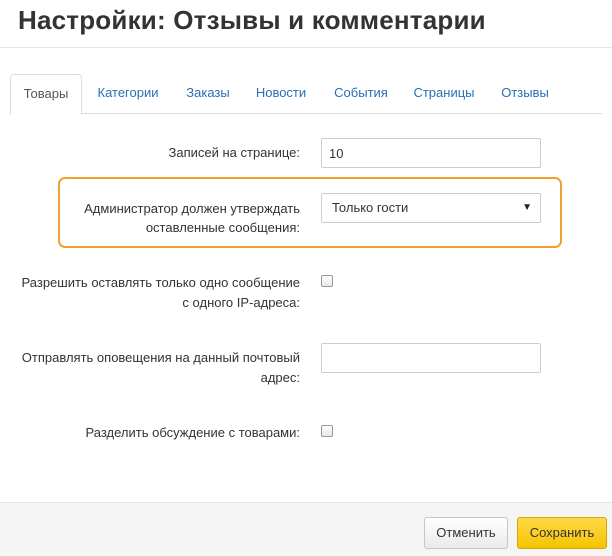  What do you see at coordinates (306, 529) in the screenshot?
I see `modal-footer: Отменить Сохранить` at bounding box center [306, 529].